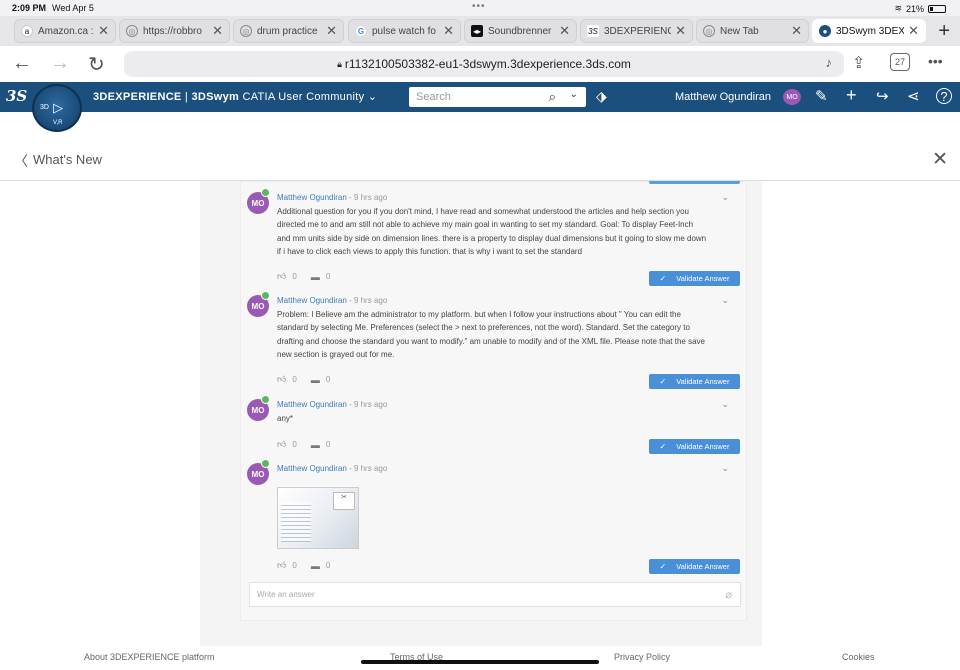 This screenshot has height=670, width=960. What do you see at coordinates (22, 63) in the screenshot?
I see `back-arrow-icon: ←` at bounding box center [22, 63].